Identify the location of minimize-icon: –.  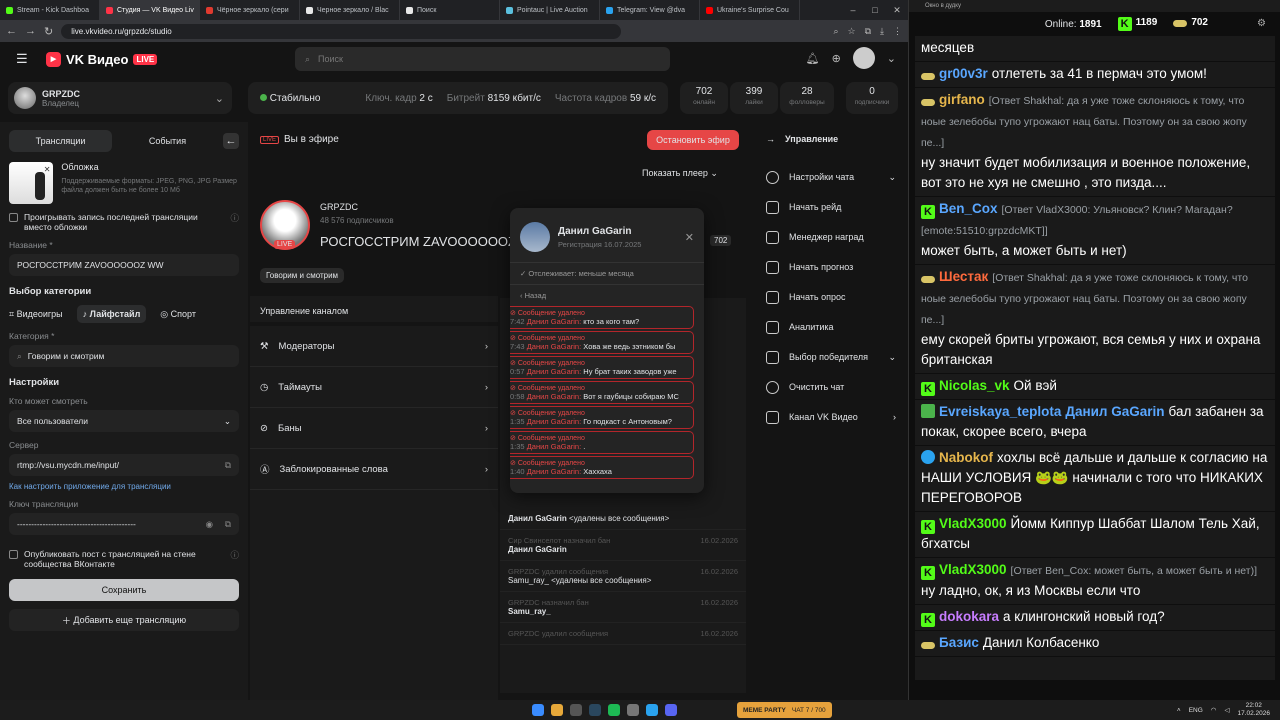
(853, 10).